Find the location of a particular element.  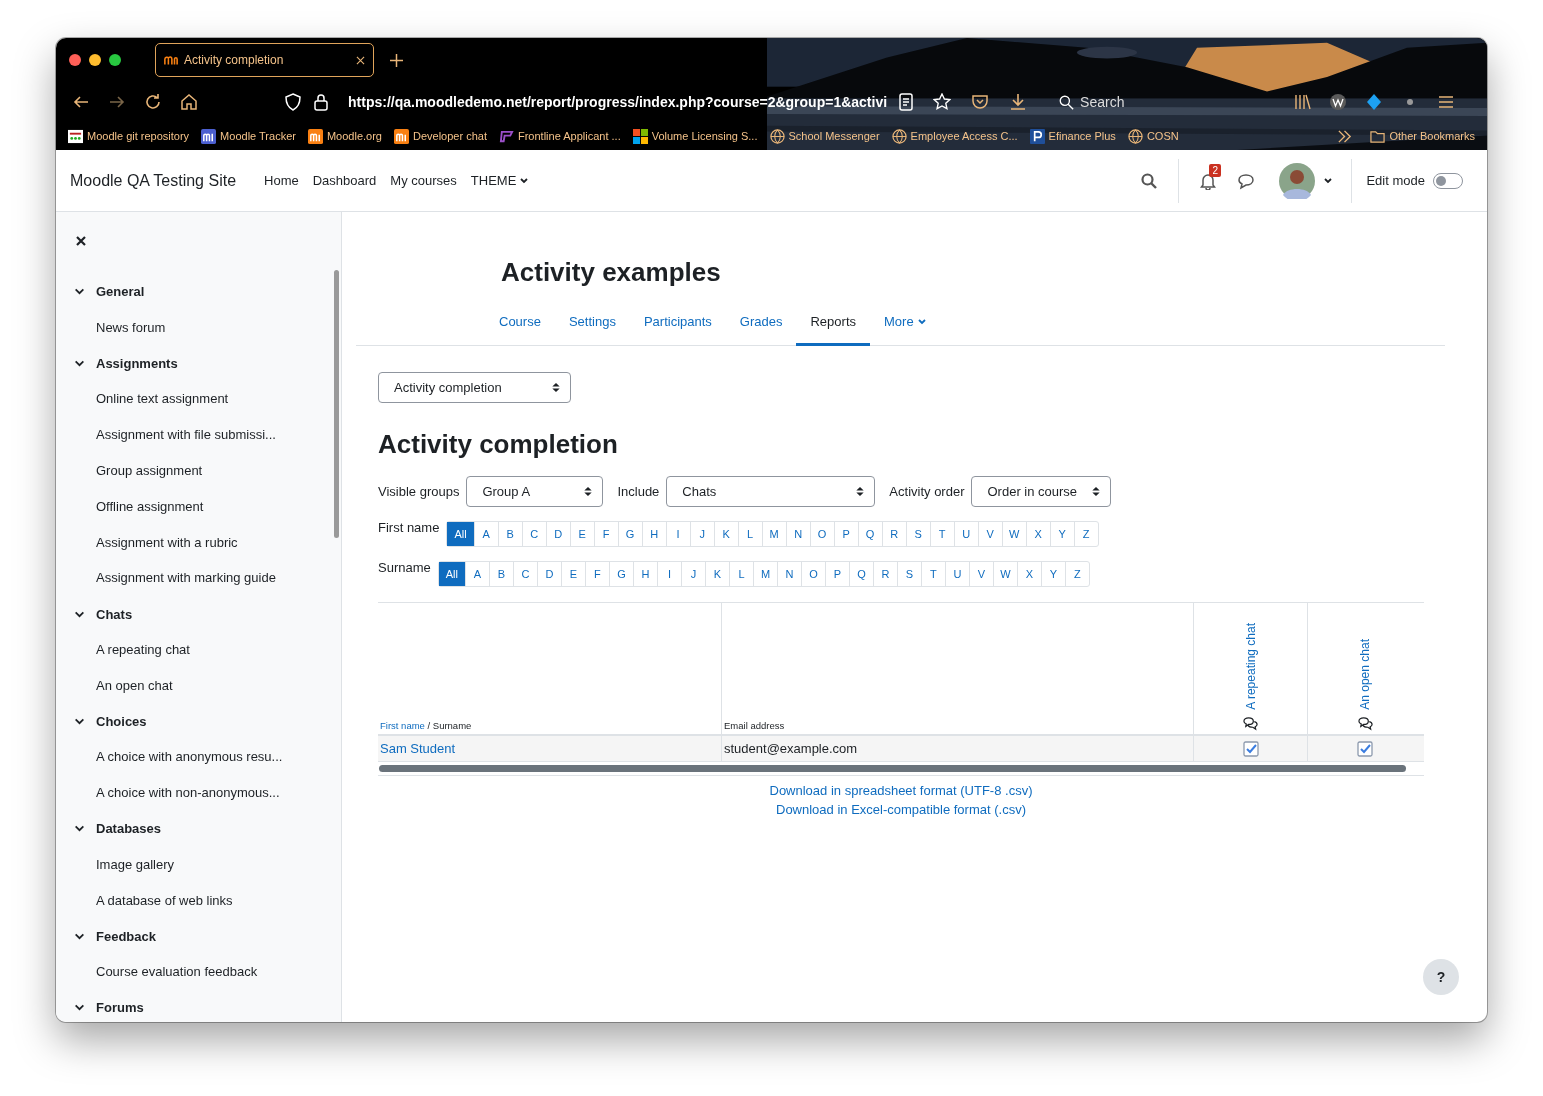

section-title: Databases is located at coordinates (129, 829).